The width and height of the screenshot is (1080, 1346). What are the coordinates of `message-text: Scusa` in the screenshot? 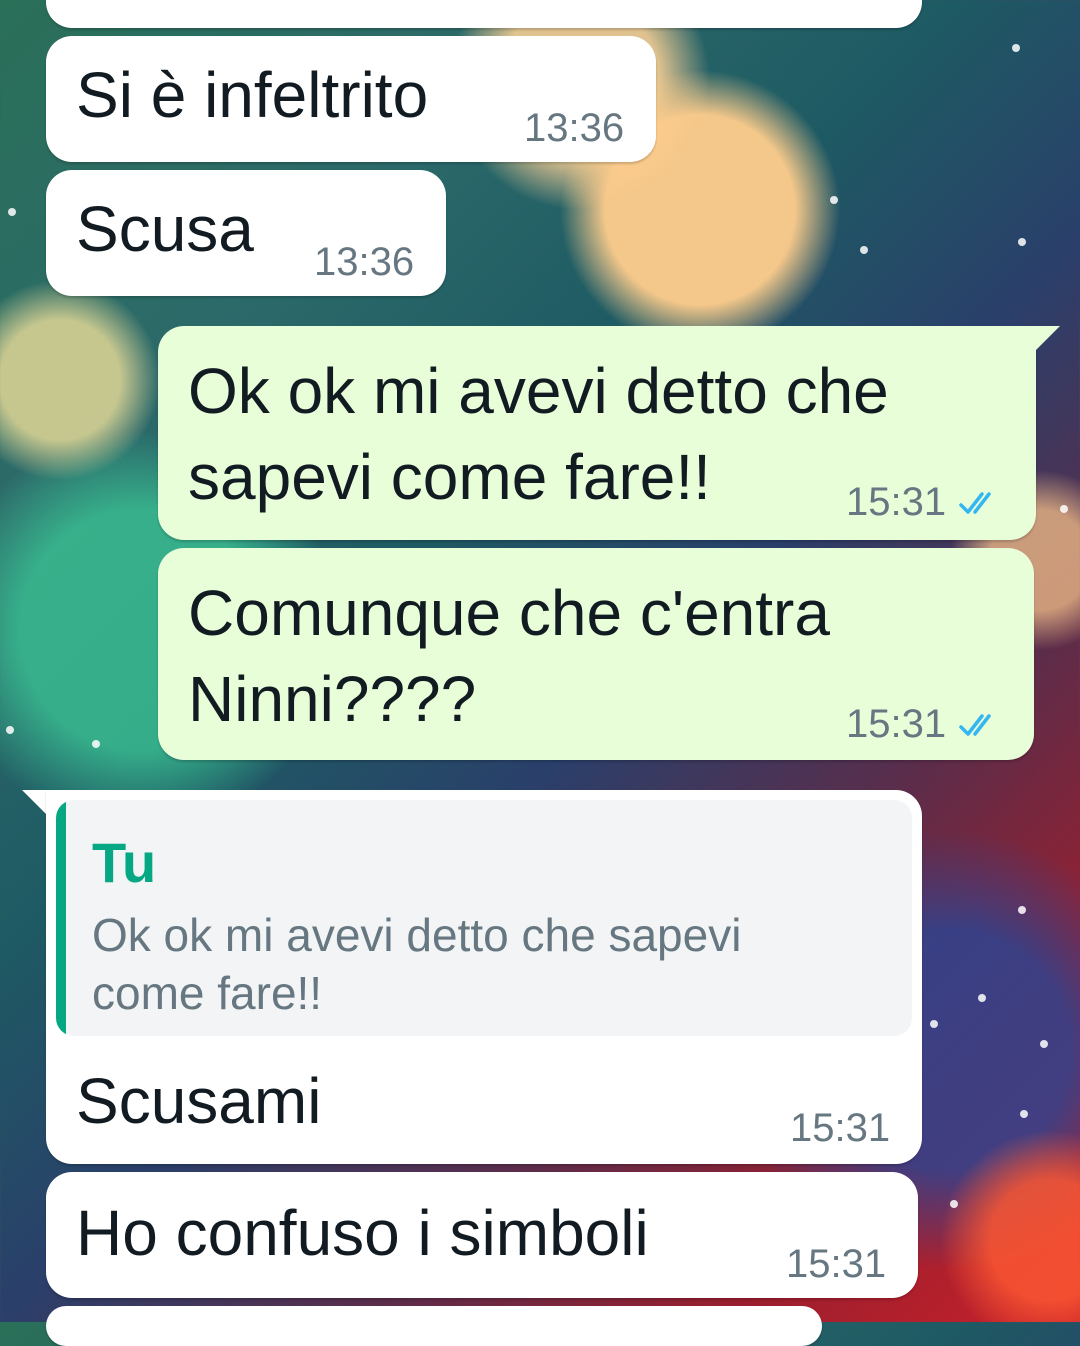 It's located at (165, 229).